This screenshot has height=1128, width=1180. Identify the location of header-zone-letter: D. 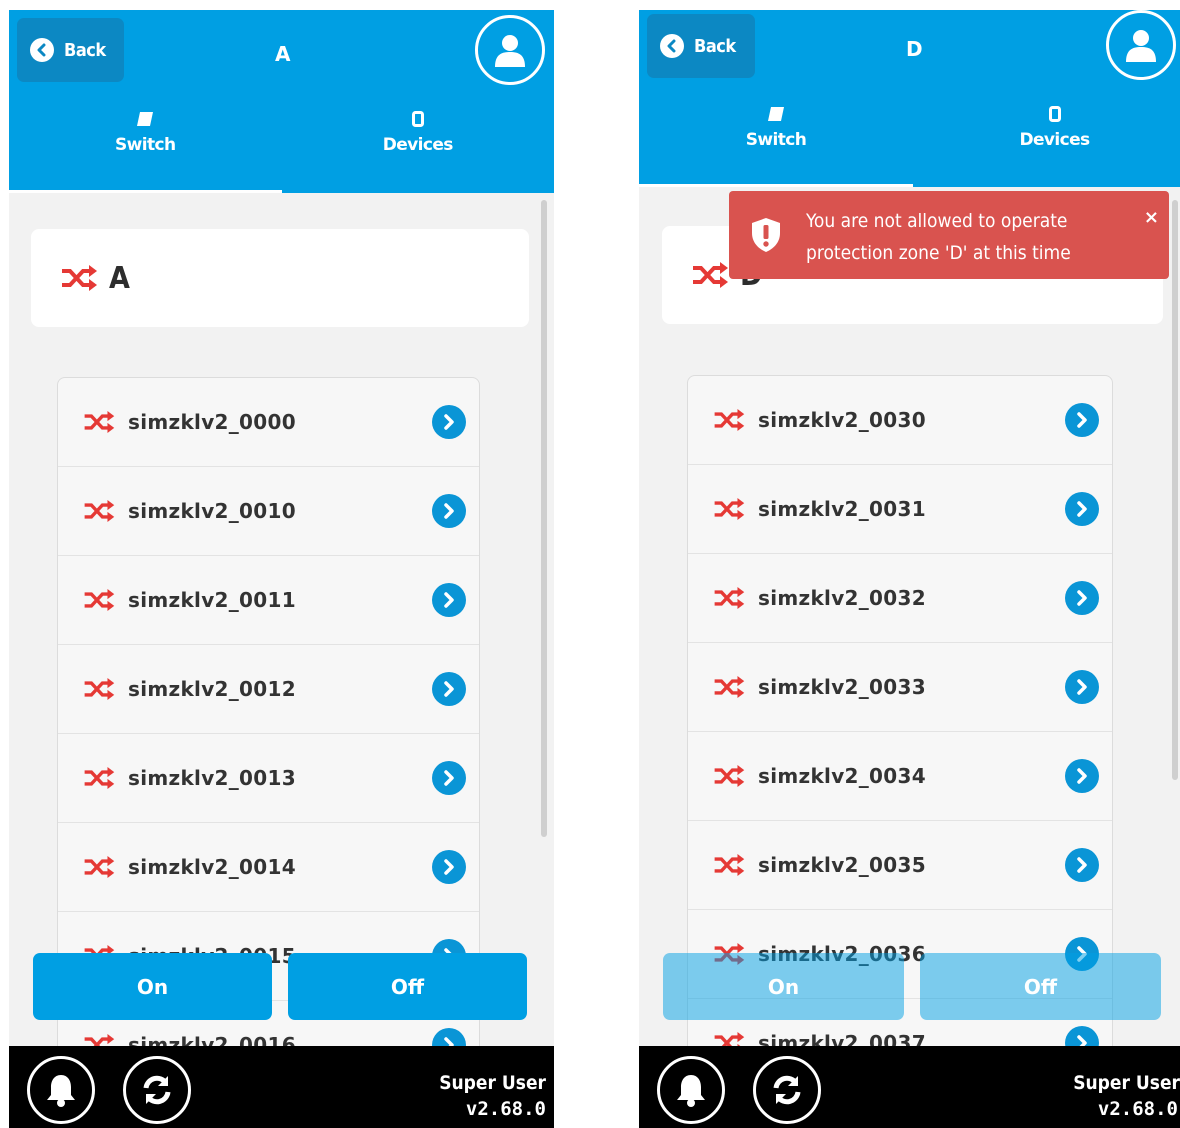
(914, 49).